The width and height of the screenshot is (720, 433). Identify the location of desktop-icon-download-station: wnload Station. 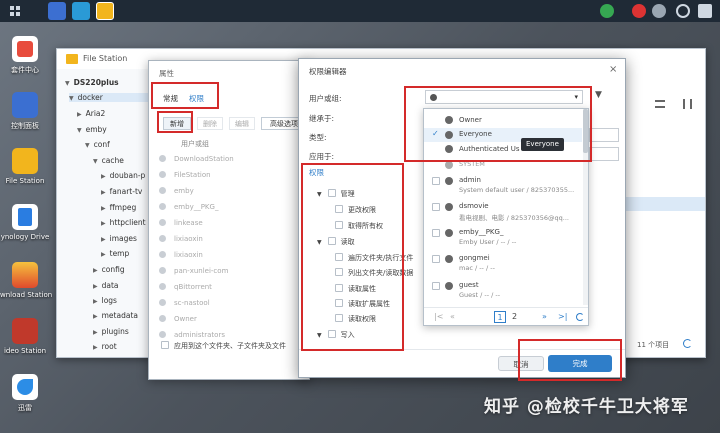
(26, 280).